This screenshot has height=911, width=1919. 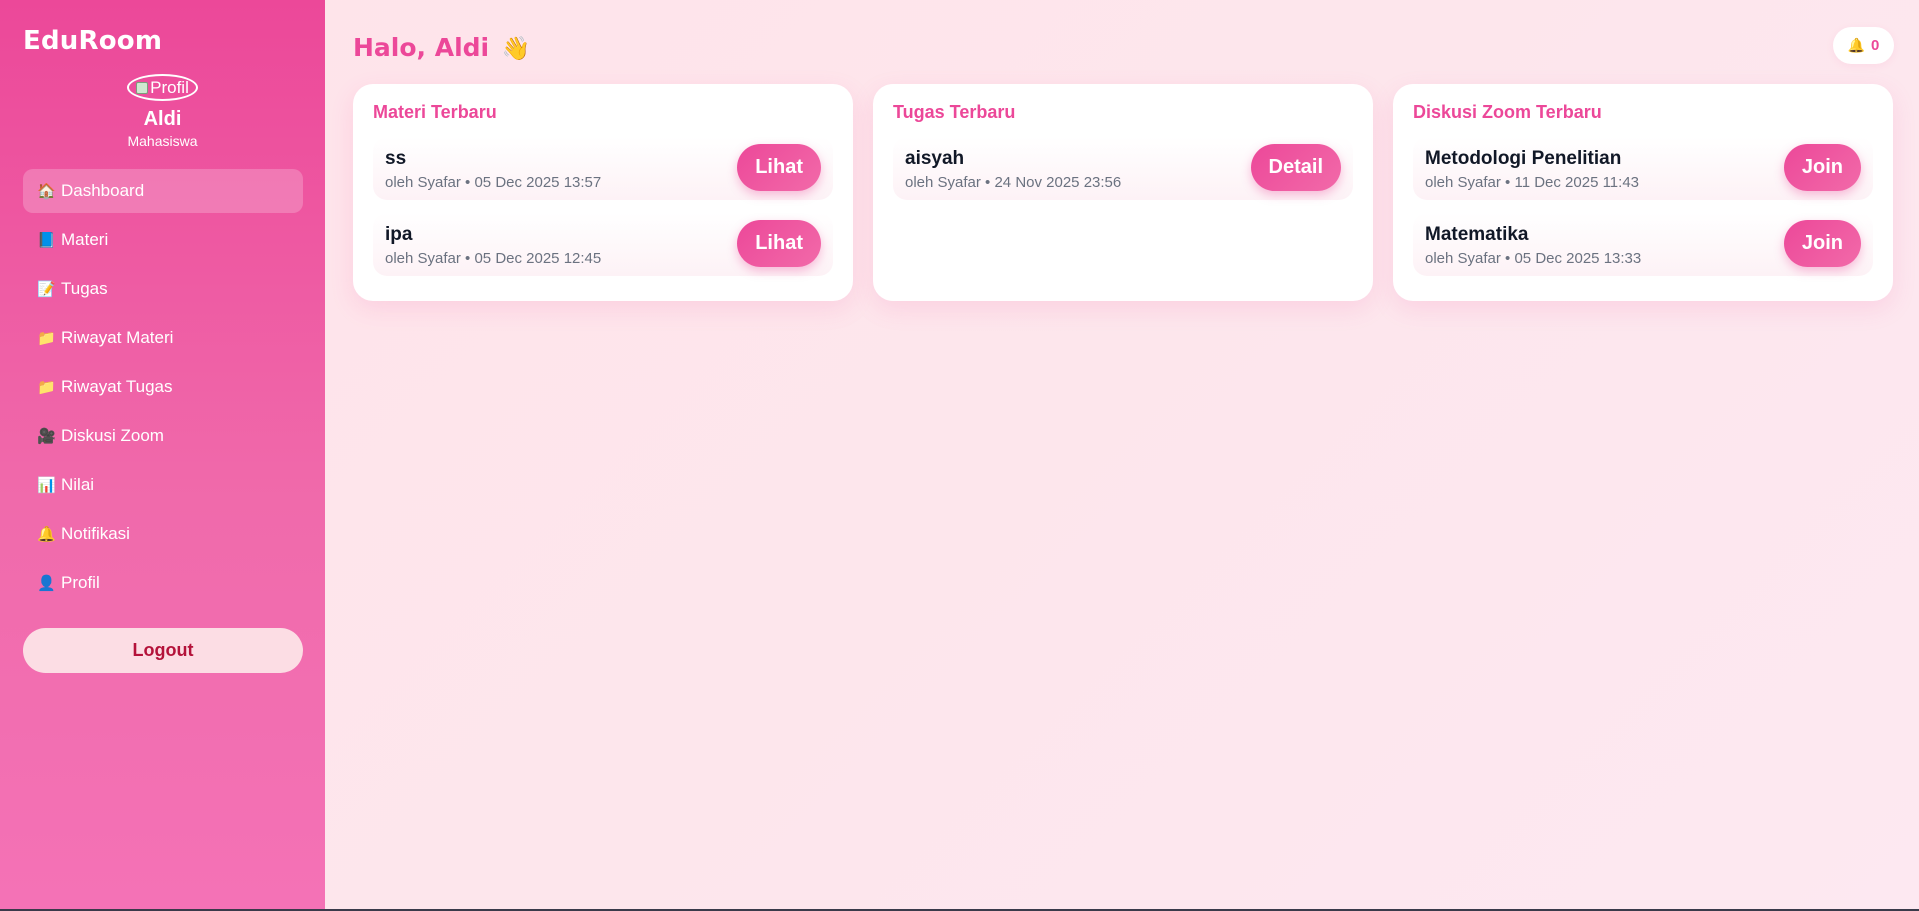 What do you see at coordinates (493, 258) in the screenshot?
I see `item-meta: oleh Syafar • 05 Dec 2025 12:45` at bounding box center [493, 258].